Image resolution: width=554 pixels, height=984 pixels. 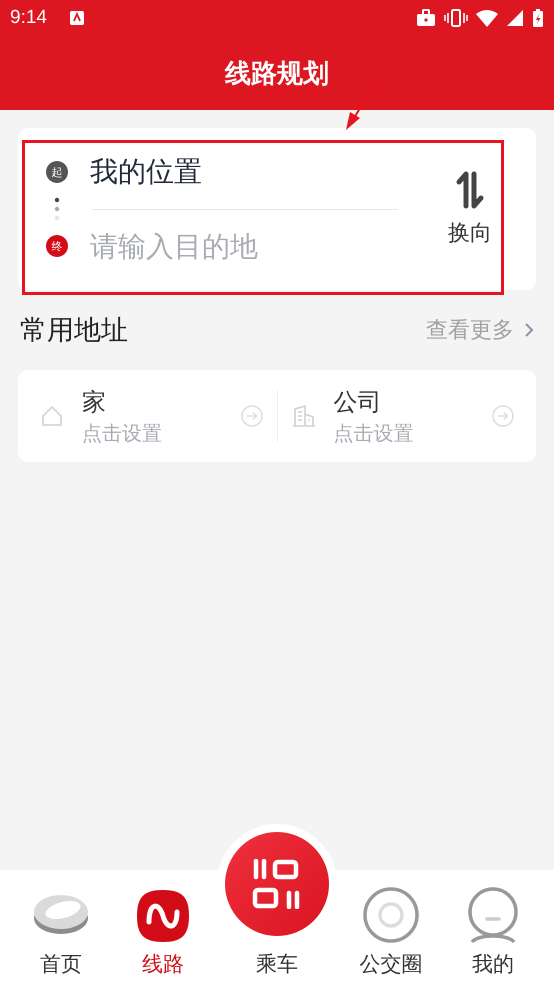 What do you see at coordinates (493, 932) in the screenshot?
I see `nav-tab: 我的` at bounding box center [493, 932].